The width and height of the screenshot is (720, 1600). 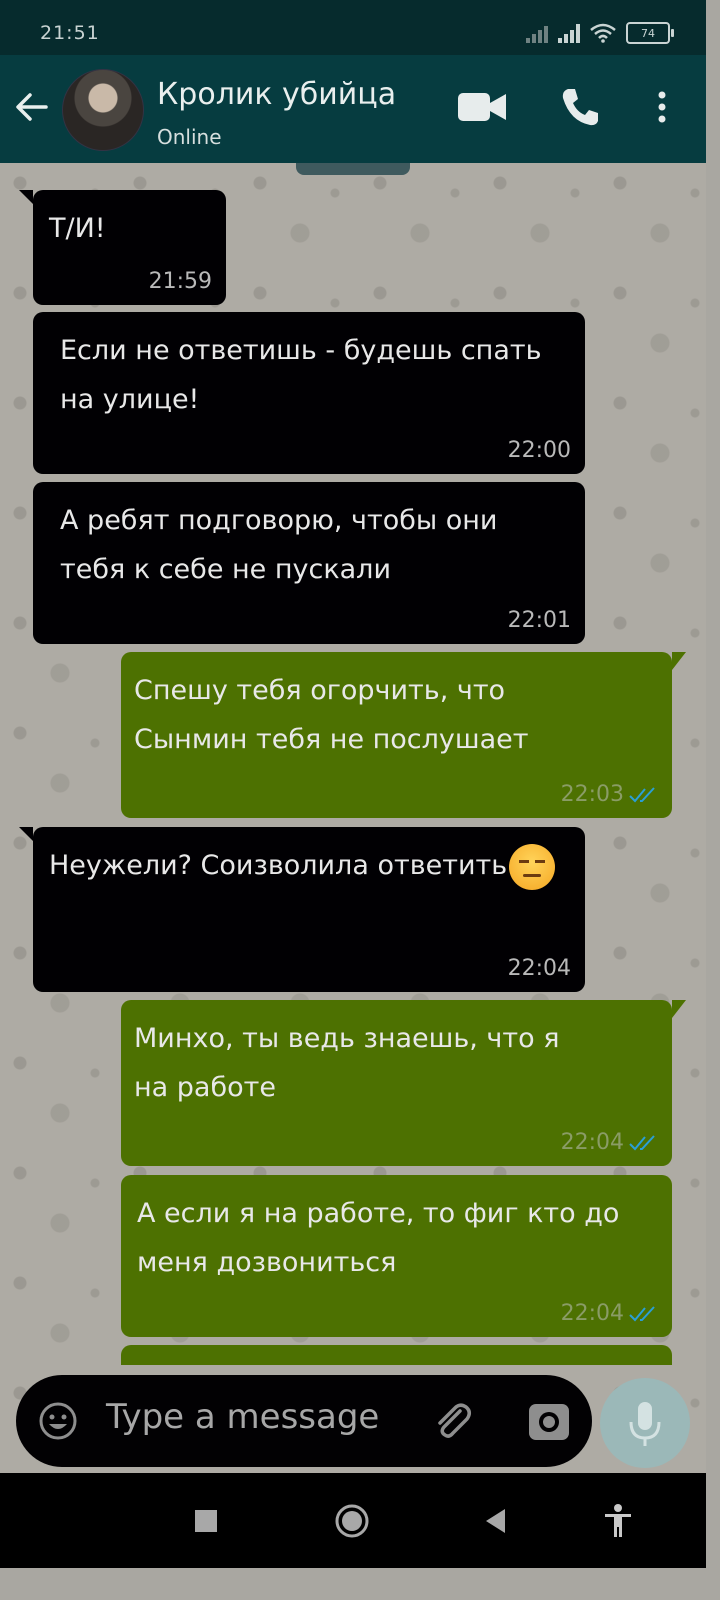 What do you see at coordinates (32, 107) in the screenshot?
I see `back-arrow-icon` at bounding box center [32, 107].